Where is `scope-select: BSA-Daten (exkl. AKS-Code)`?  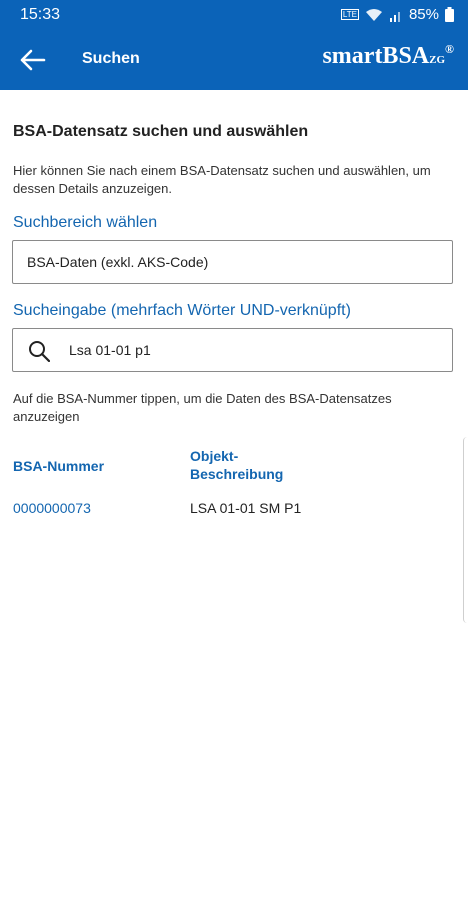 scope-select: BSA-Daten (exkl. AKS-Code) is located at coordinates (232, 262).